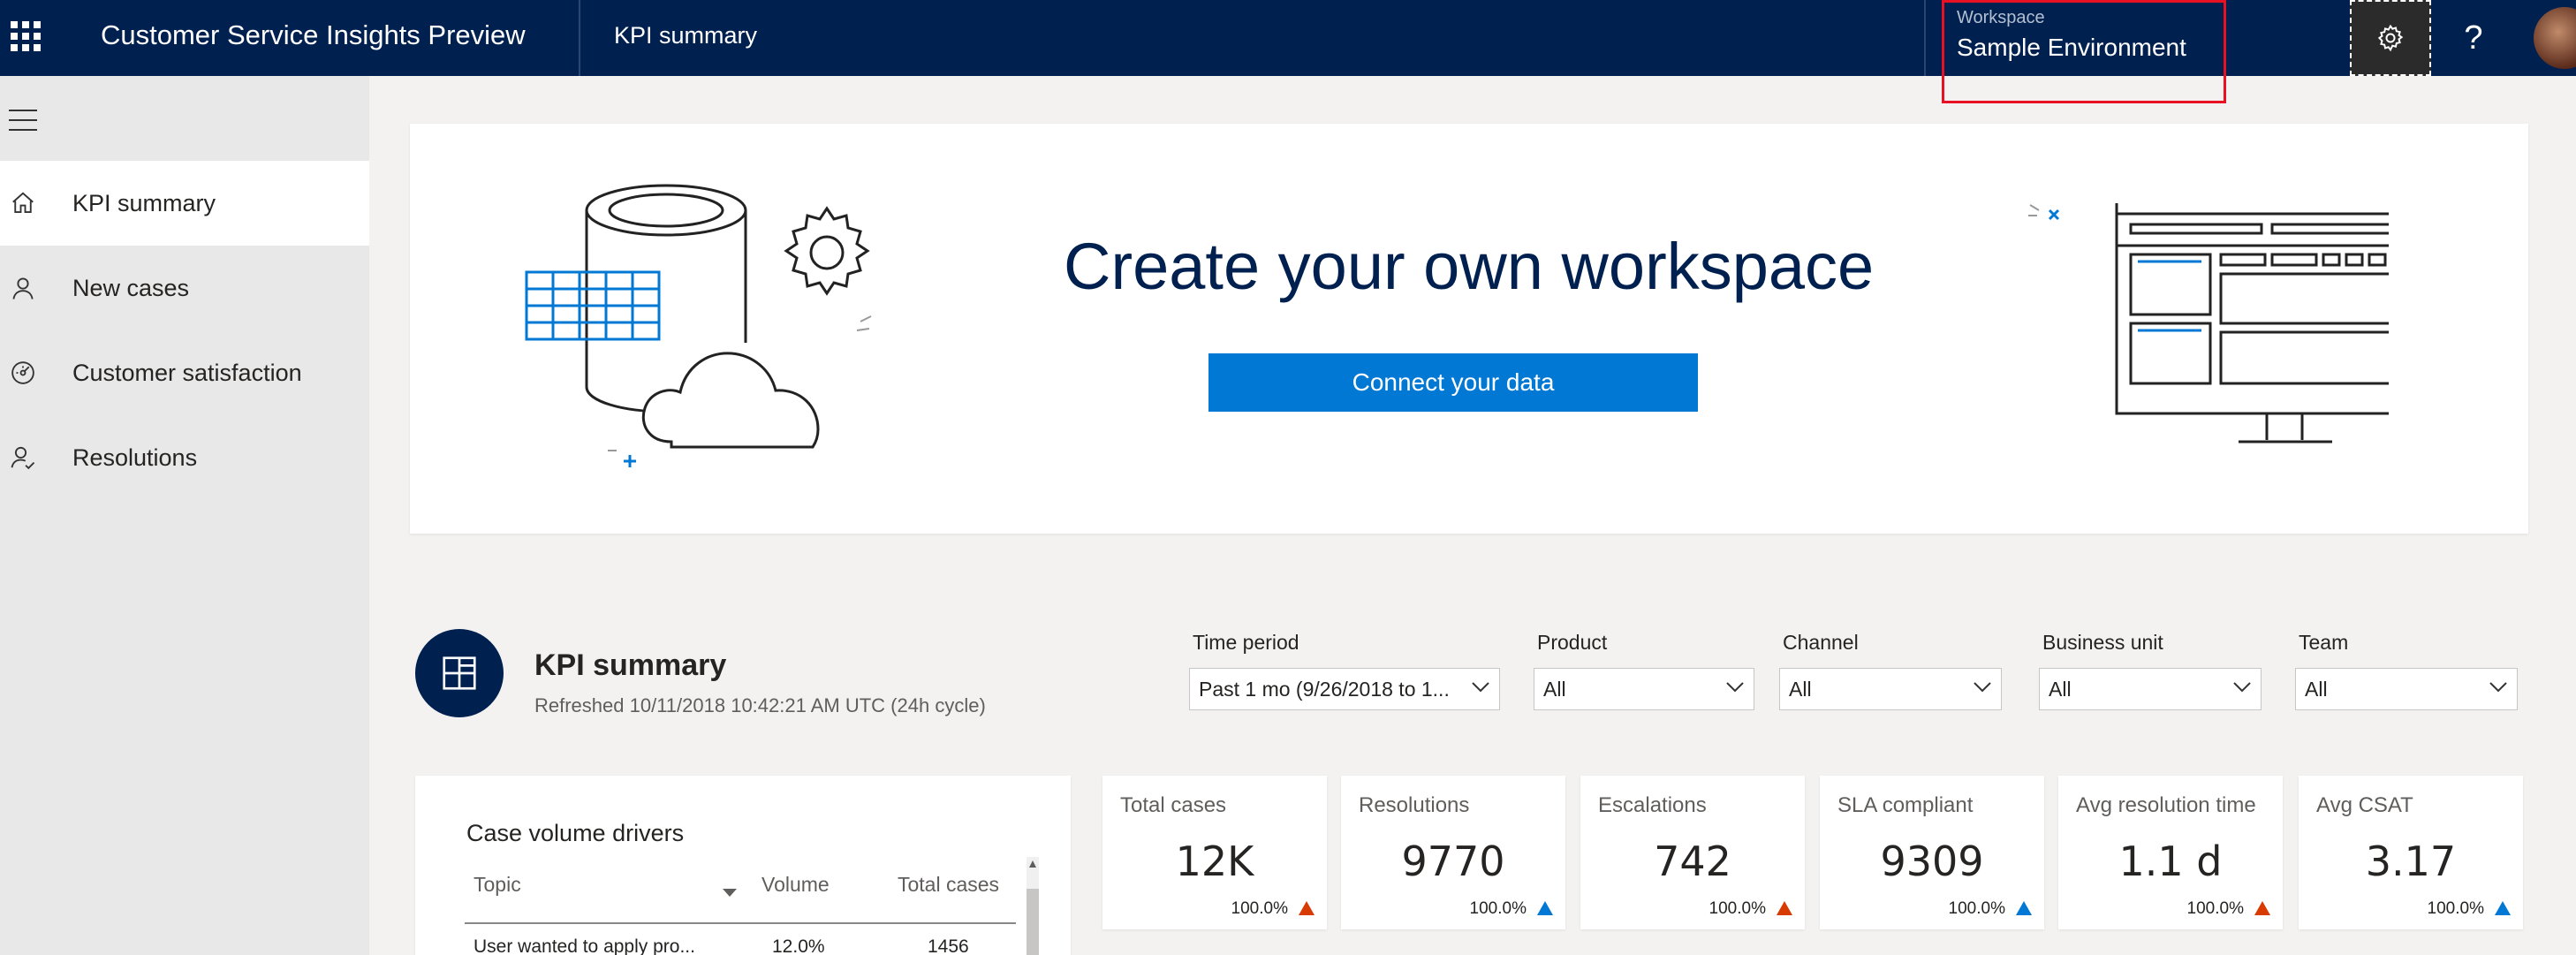  Describe the element at coordinates (1453, 861) in the screenshot. I see `tile-value: 9770` at that location.